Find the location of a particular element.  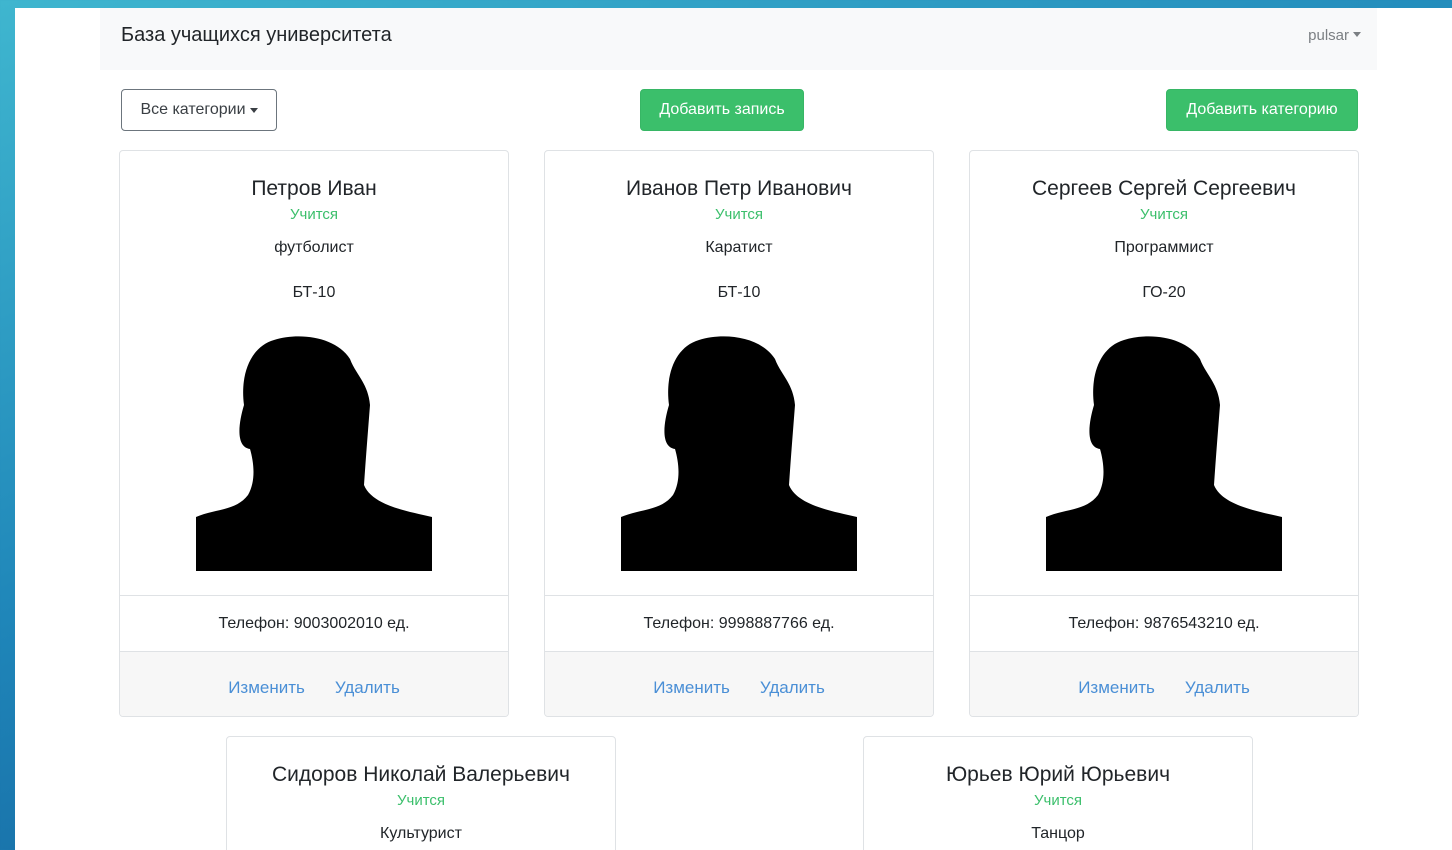

card-body: Юрьев Юрий Юрьевич Учится Танцор is located at coordinates (1058, 790).